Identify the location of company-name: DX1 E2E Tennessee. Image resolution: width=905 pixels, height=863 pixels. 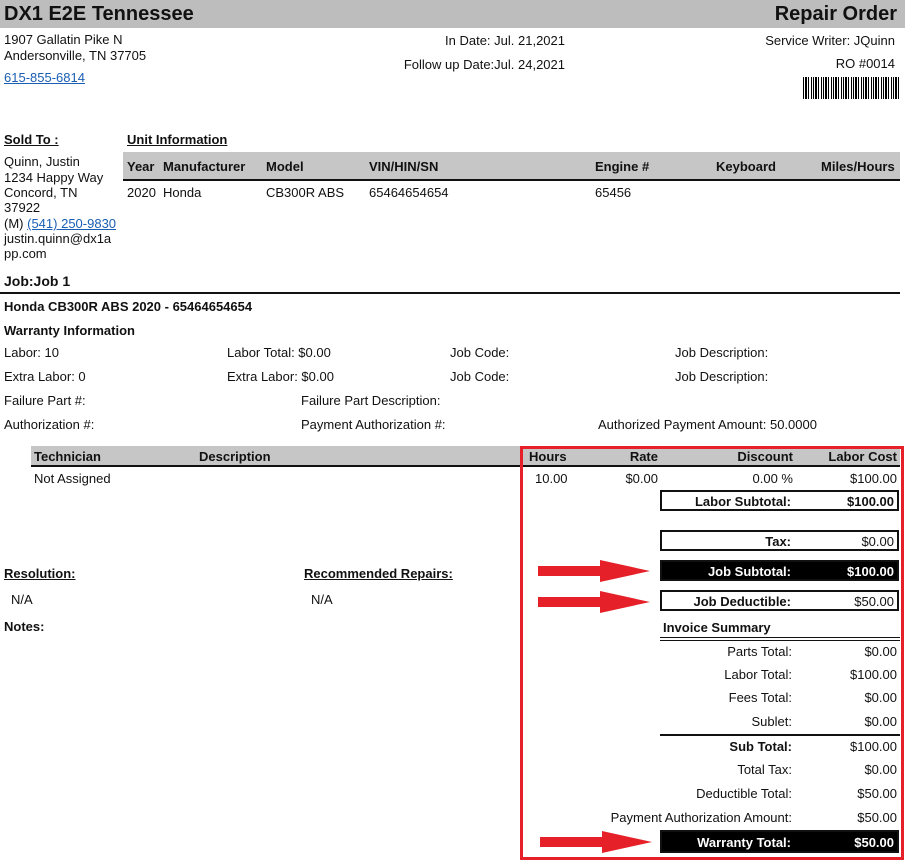
(99, 14).